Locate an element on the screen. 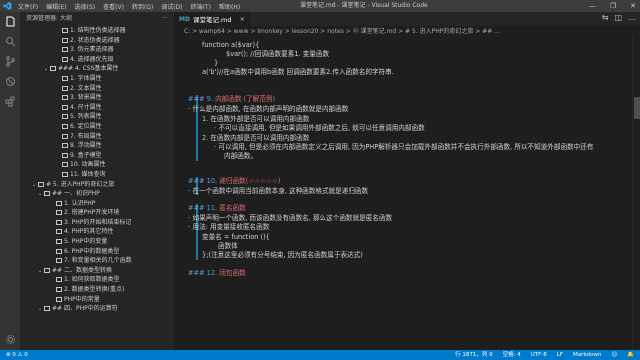 The width and height of the screenshot is (640, 360). outline-item: 1. 如何获取数据类型 is located at coordinates (97, 280).